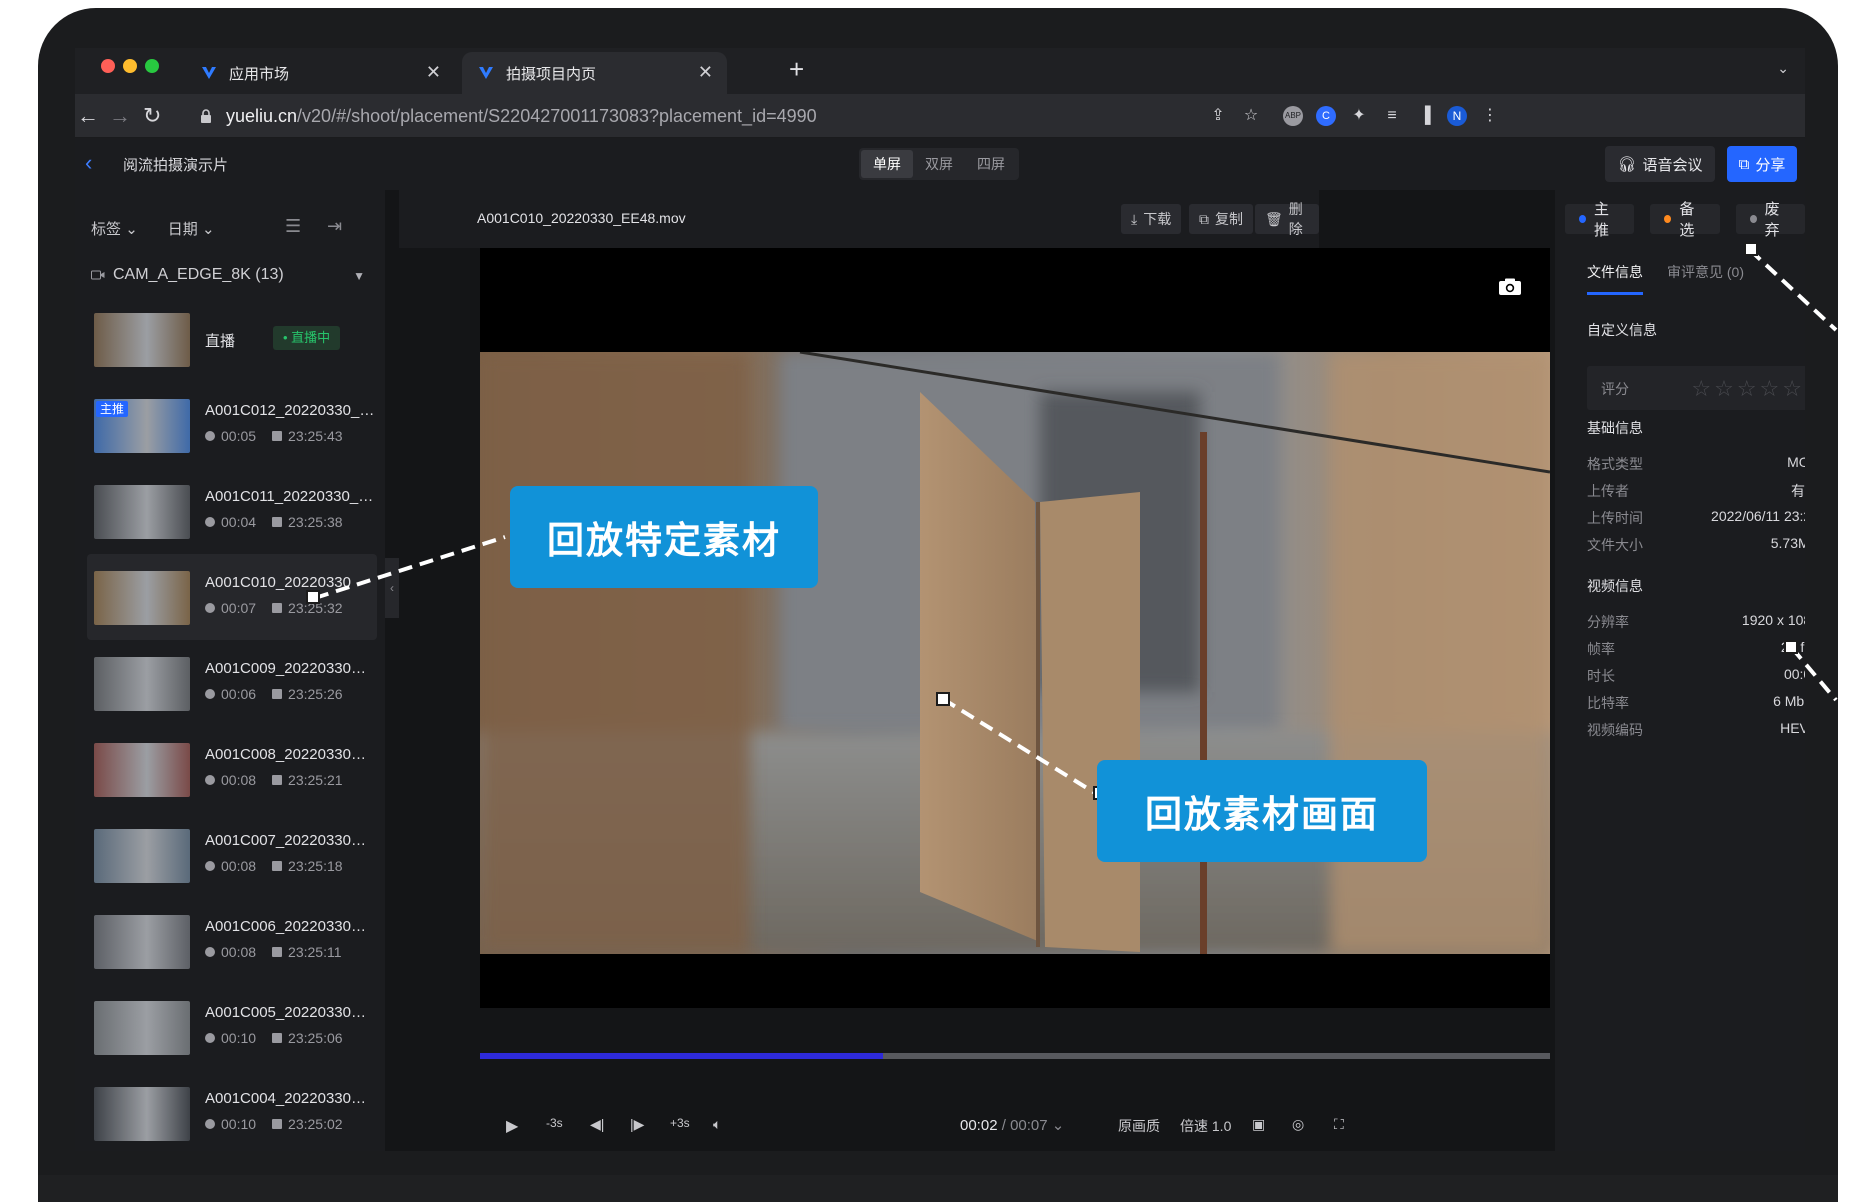 Image resolution: width=1870 pixels, height=1202 pixels. I want to click on info-row: 上传时间 2022/06/11 23:25, so click(1696, 518).